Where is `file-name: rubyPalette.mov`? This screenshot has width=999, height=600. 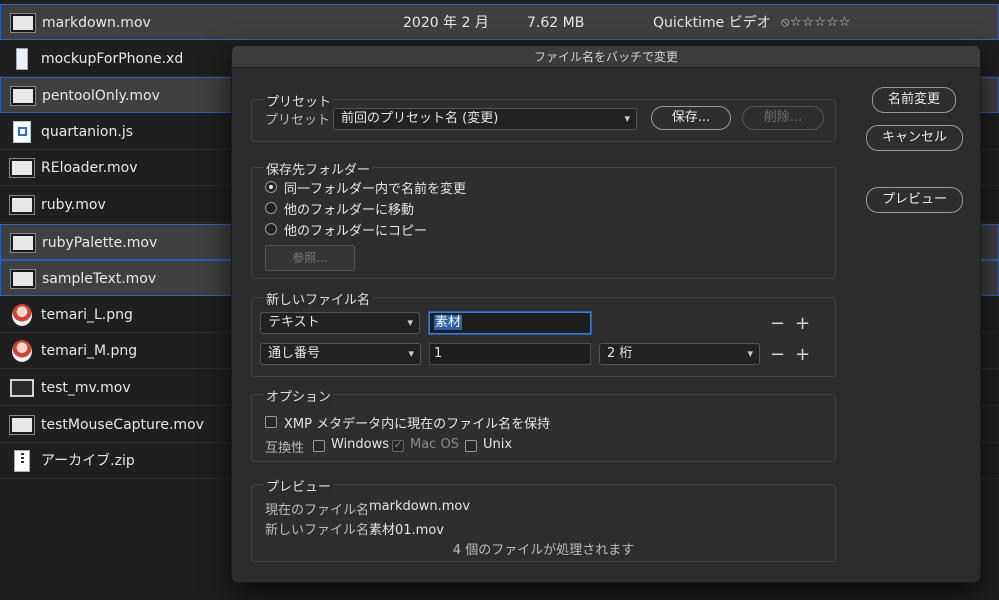
file-name: rubyPalette.mov is located at coordinates (100, 242).